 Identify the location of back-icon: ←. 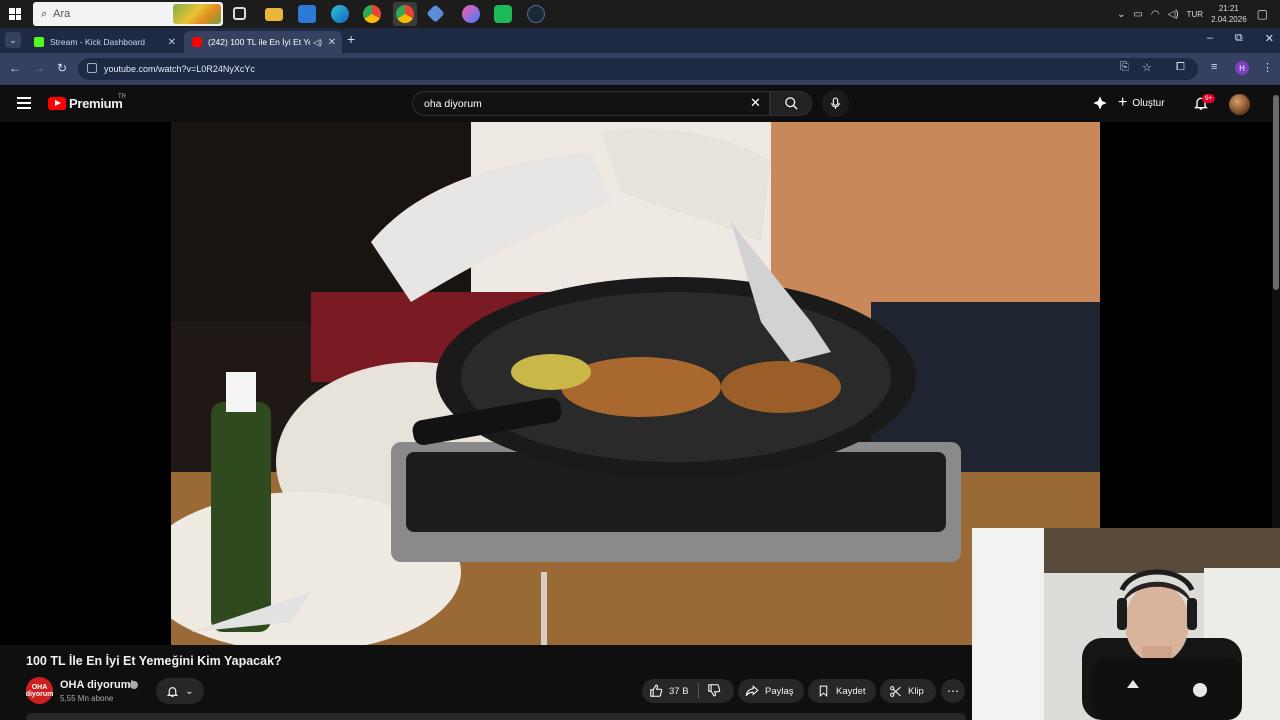
(15, 68).